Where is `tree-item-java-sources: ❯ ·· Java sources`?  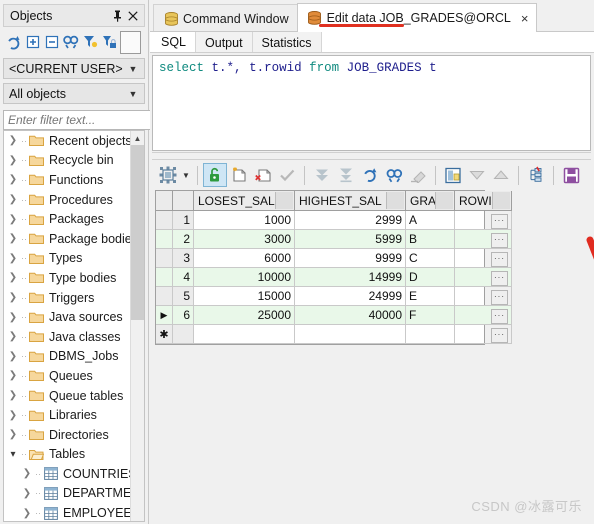
tree-item-java-sources: ❯ ·· Java sources is located at coordinates (67, 317).